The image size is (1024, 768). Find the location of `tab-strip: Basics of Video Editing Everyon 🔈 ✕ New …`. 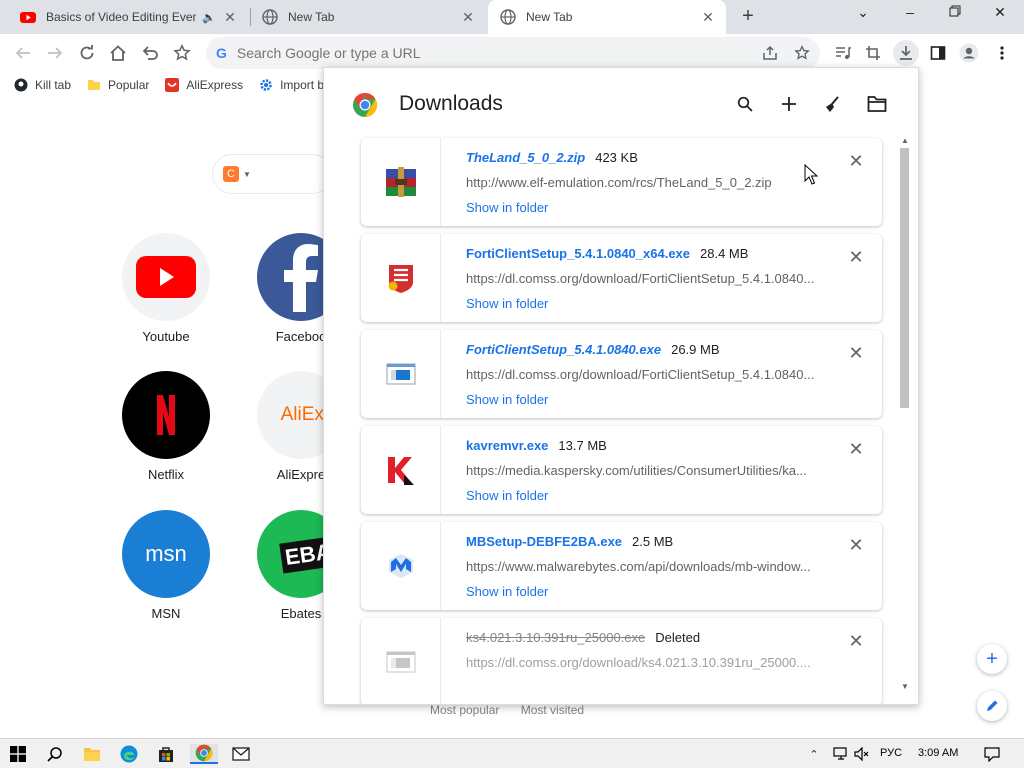

tab-strip: Basics of Video Editing Everyon 🔈 ✕ New … is located at coordinates (512, 17).